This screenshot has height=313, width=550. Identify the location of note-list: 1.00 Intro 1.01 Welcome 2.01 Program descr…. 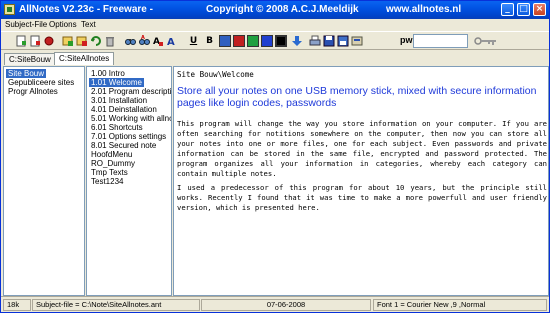
(129, 181).